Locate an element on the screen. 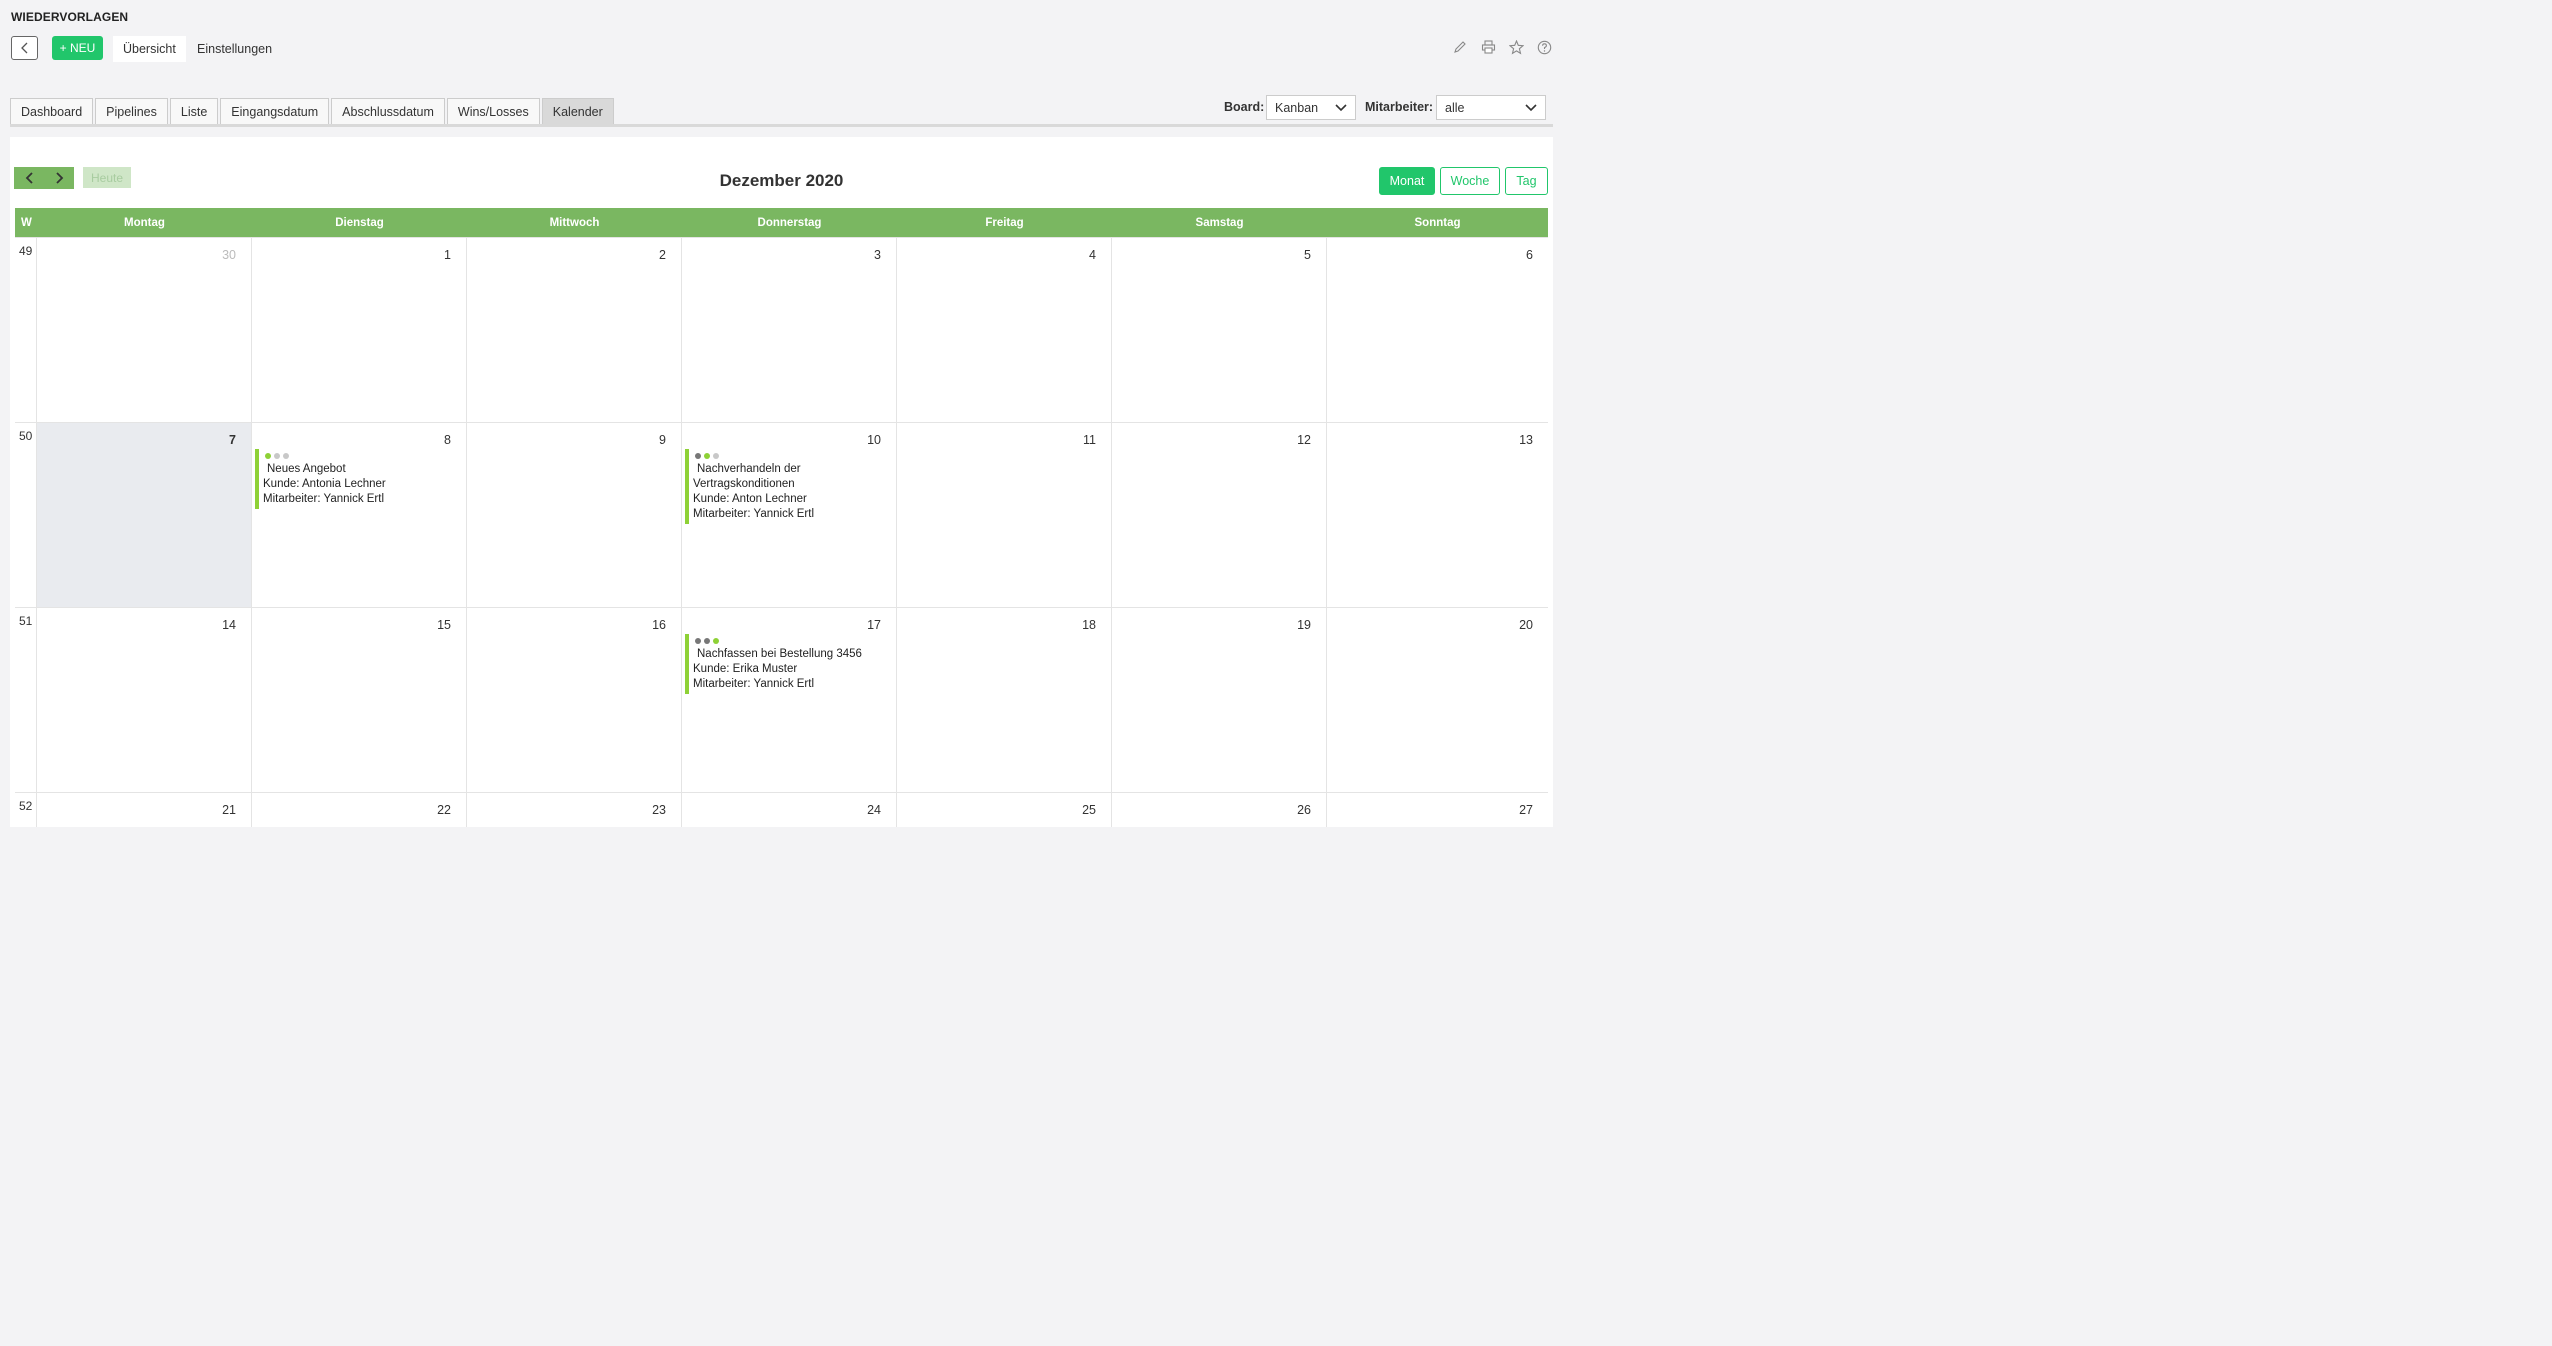 The height and width of the screenshot is (1346, 2552). tab-uebersicht: Übersicht is located at coordinates (149, 49).